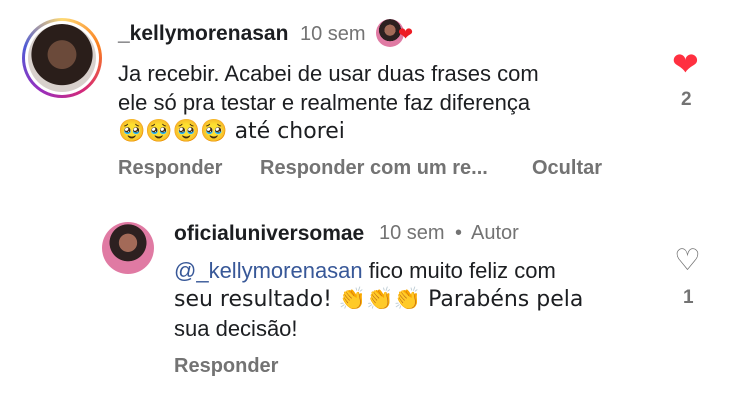  What do you see at coordinates (231, 131) in the screenshot?
I see `comment-text-line: 🥹🥹🥹🥹 até chorei` at bounding box center [231, 131].